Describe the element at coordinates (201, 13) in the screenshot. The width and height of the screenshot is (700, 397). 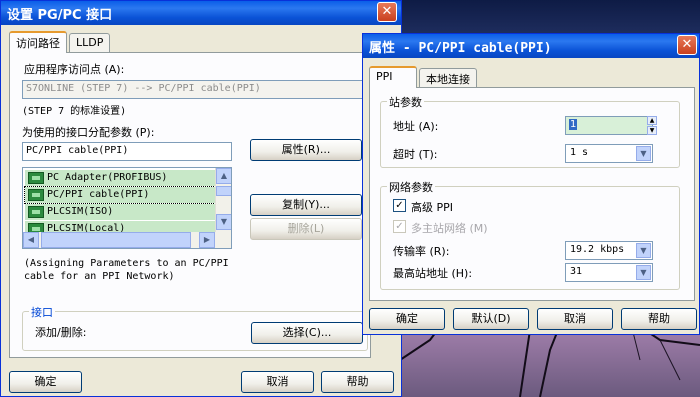
I see `pgpc-titlebar: 设置 PG/PC 接口` at that location.